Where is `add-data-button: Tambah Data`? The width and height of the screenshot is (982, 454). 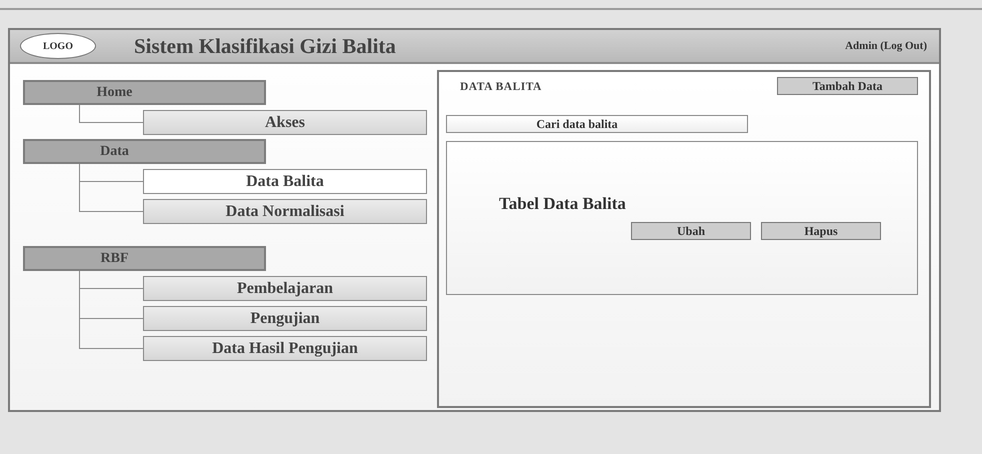
add-data-button: Tambah Data is located at coordinates (847, 86).